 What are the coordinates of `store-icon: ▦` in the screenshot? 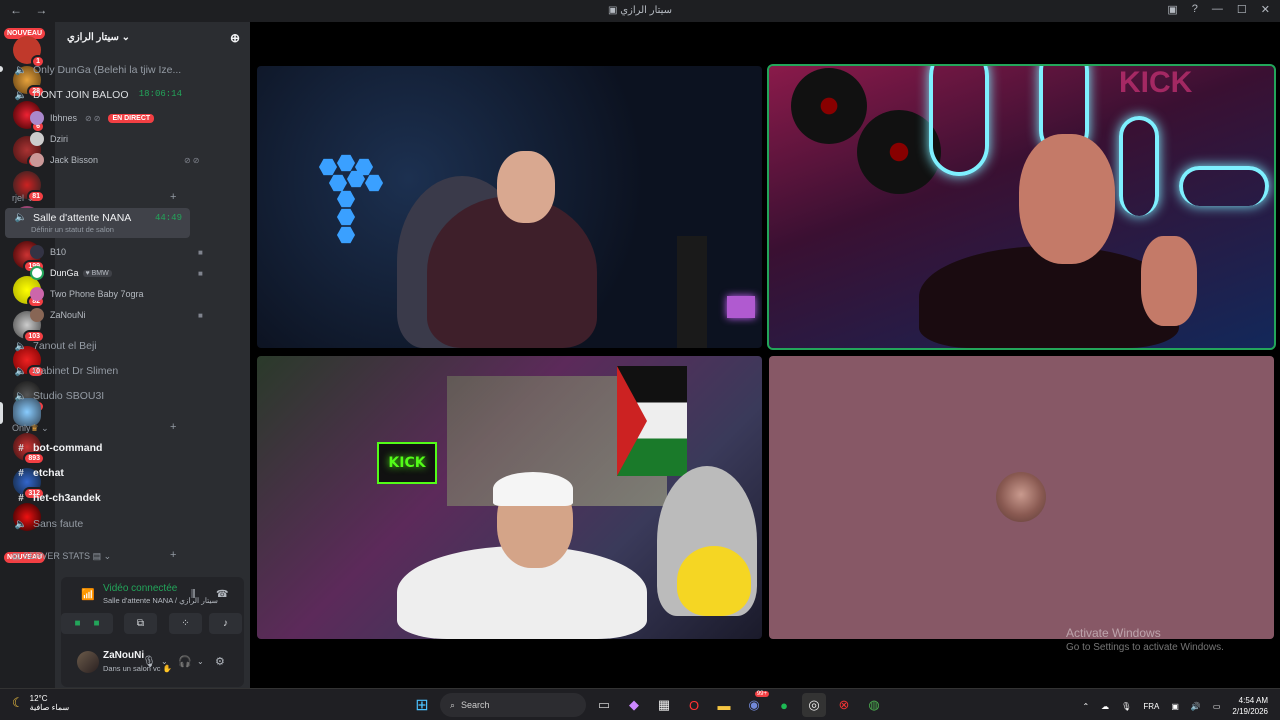 It's located at (664, 705).